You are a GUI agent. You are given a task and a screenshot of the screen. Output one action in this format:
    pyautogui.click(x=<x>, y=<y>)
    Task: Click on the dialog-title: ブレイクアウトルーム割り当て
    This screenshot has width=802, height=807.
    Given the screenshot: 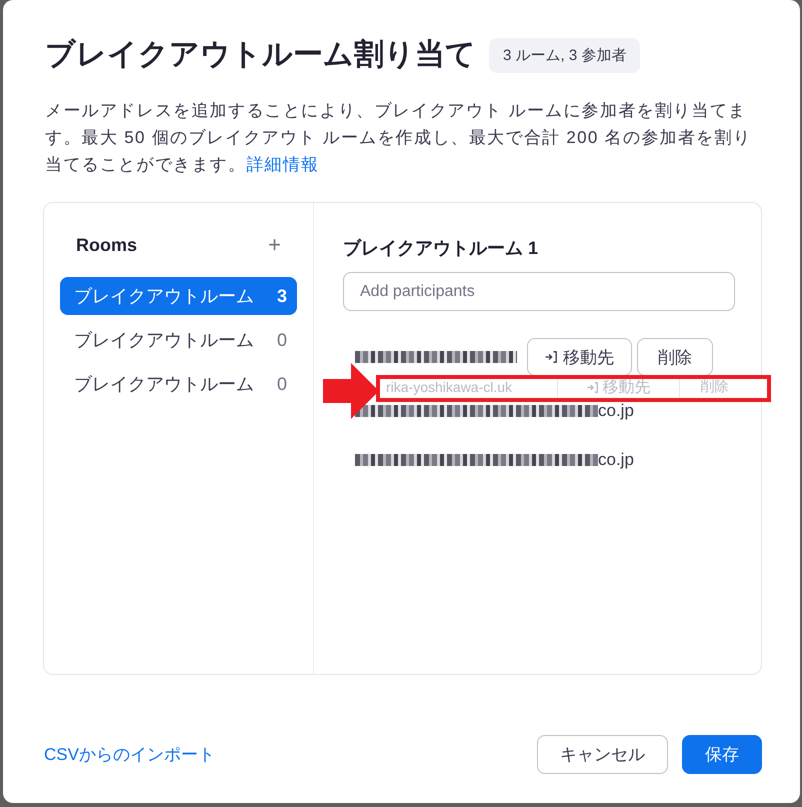 What is the action you would take?
    pyautogui.click(x=260, y=55)
    